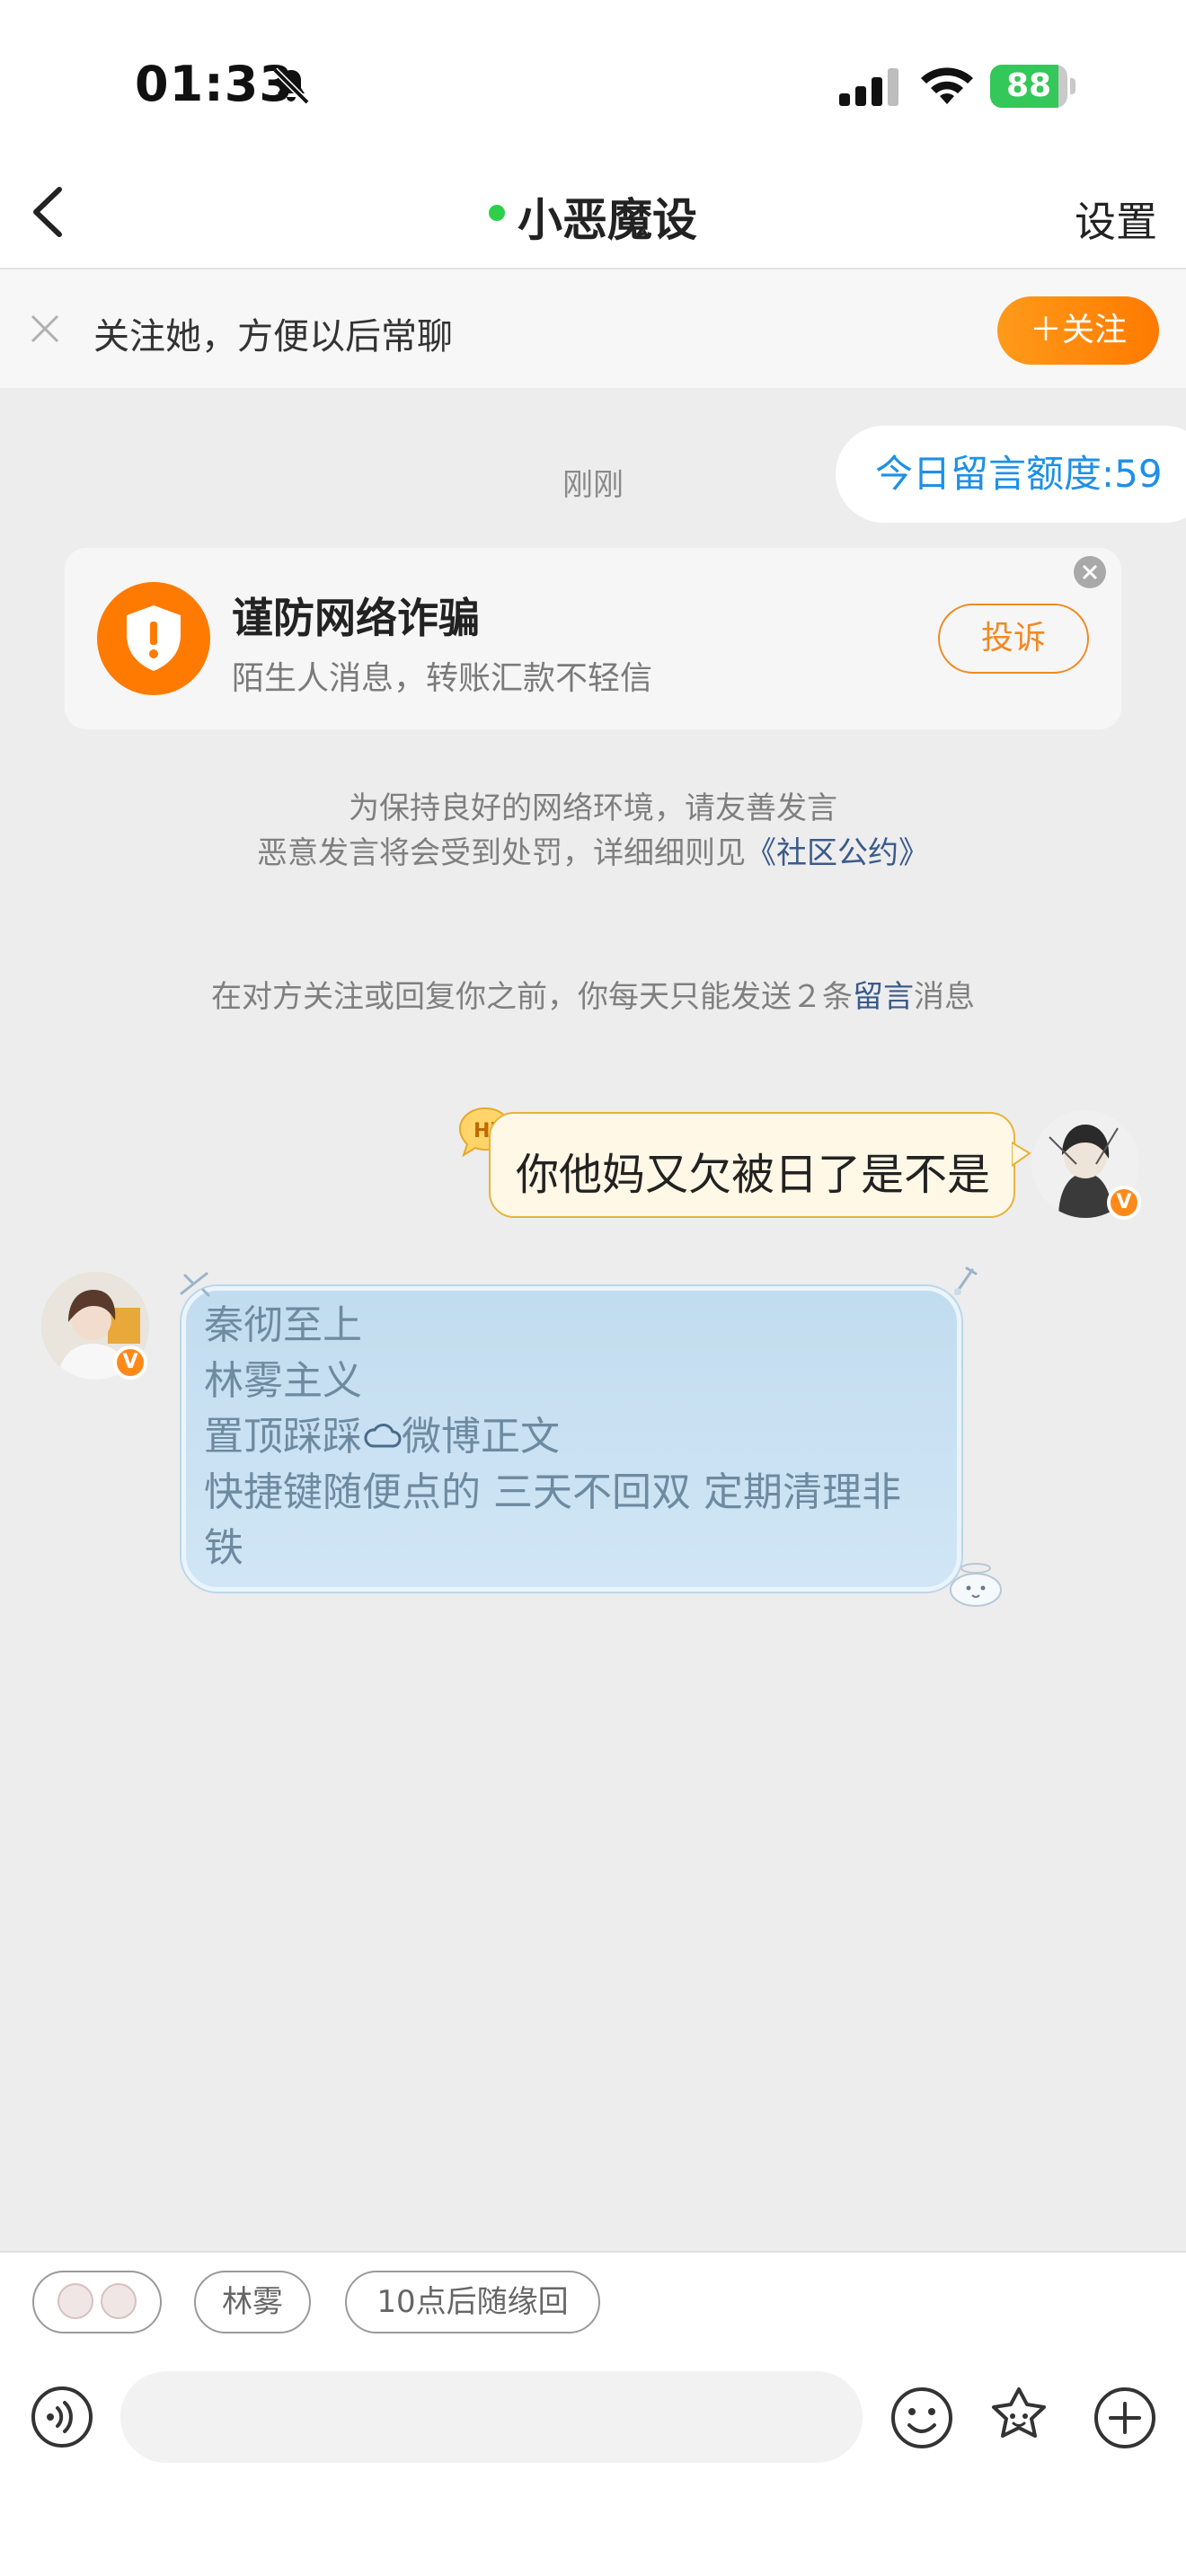 The height and width of the screenshot is (2576, 1186). What do you see at coordinates (593, 78) in the screenshot?
I see `status-bar: 01:33 88` at bounding box center [593, 78].